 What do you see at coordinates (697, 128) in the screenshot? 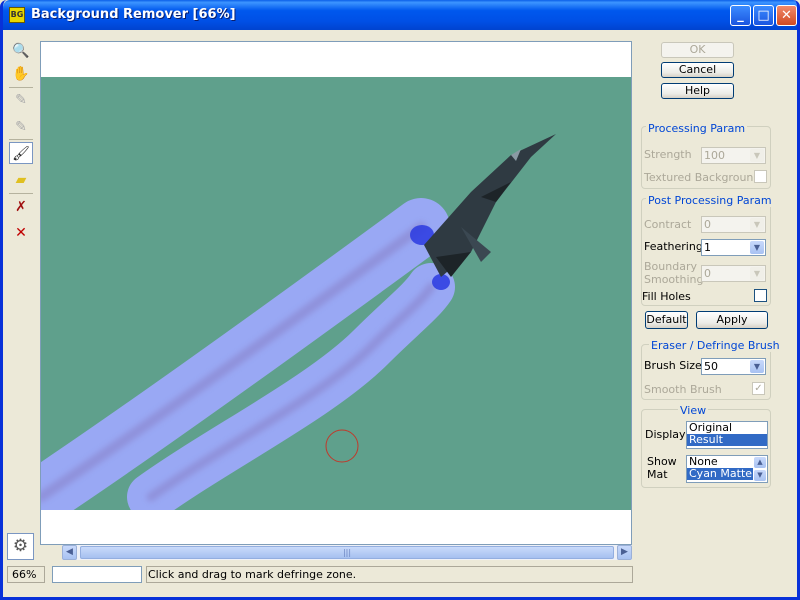
I see `processing-param-legend: Processing Param` at bounding box center [697, 128].